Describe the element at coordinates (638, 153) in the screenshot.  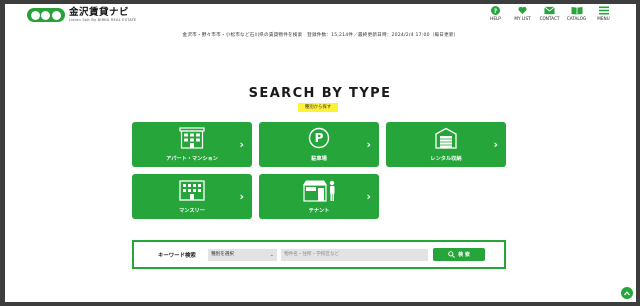
I see `window-frame-right` at that location.